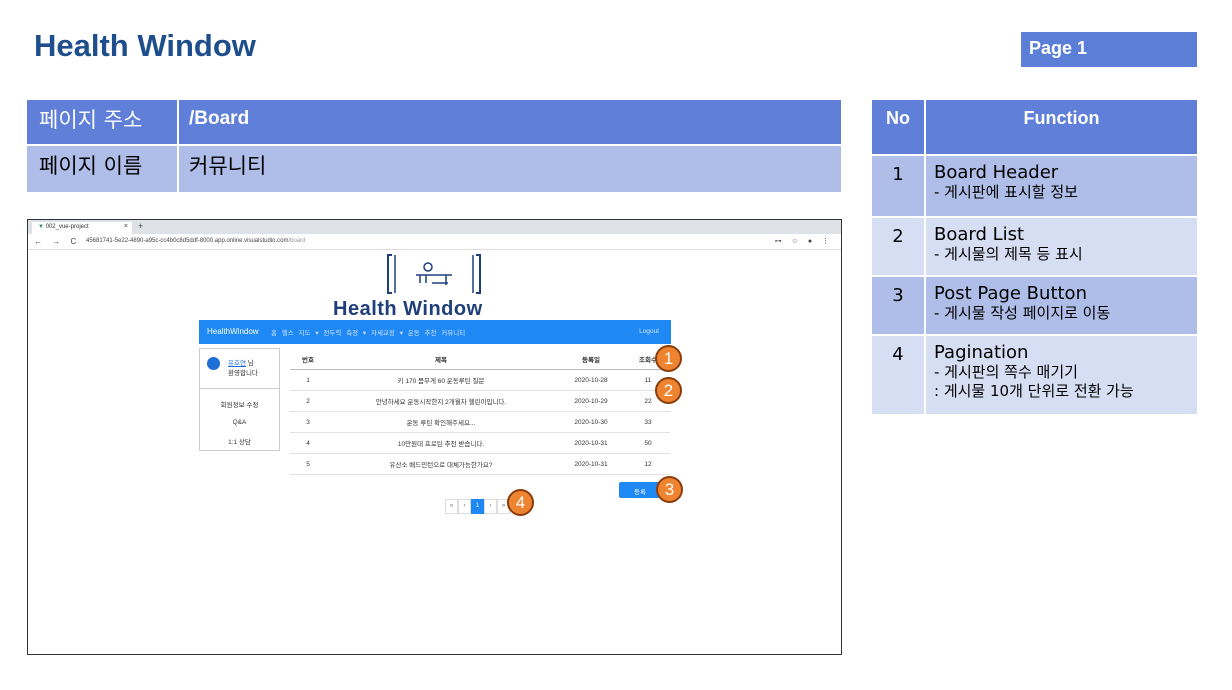 This screenshot has height=690, width=1232. Describe the element at coordinates (1008, 254) in the screenshot. I see `function-desc: - 게시물의 제목 등 표시` at that location.